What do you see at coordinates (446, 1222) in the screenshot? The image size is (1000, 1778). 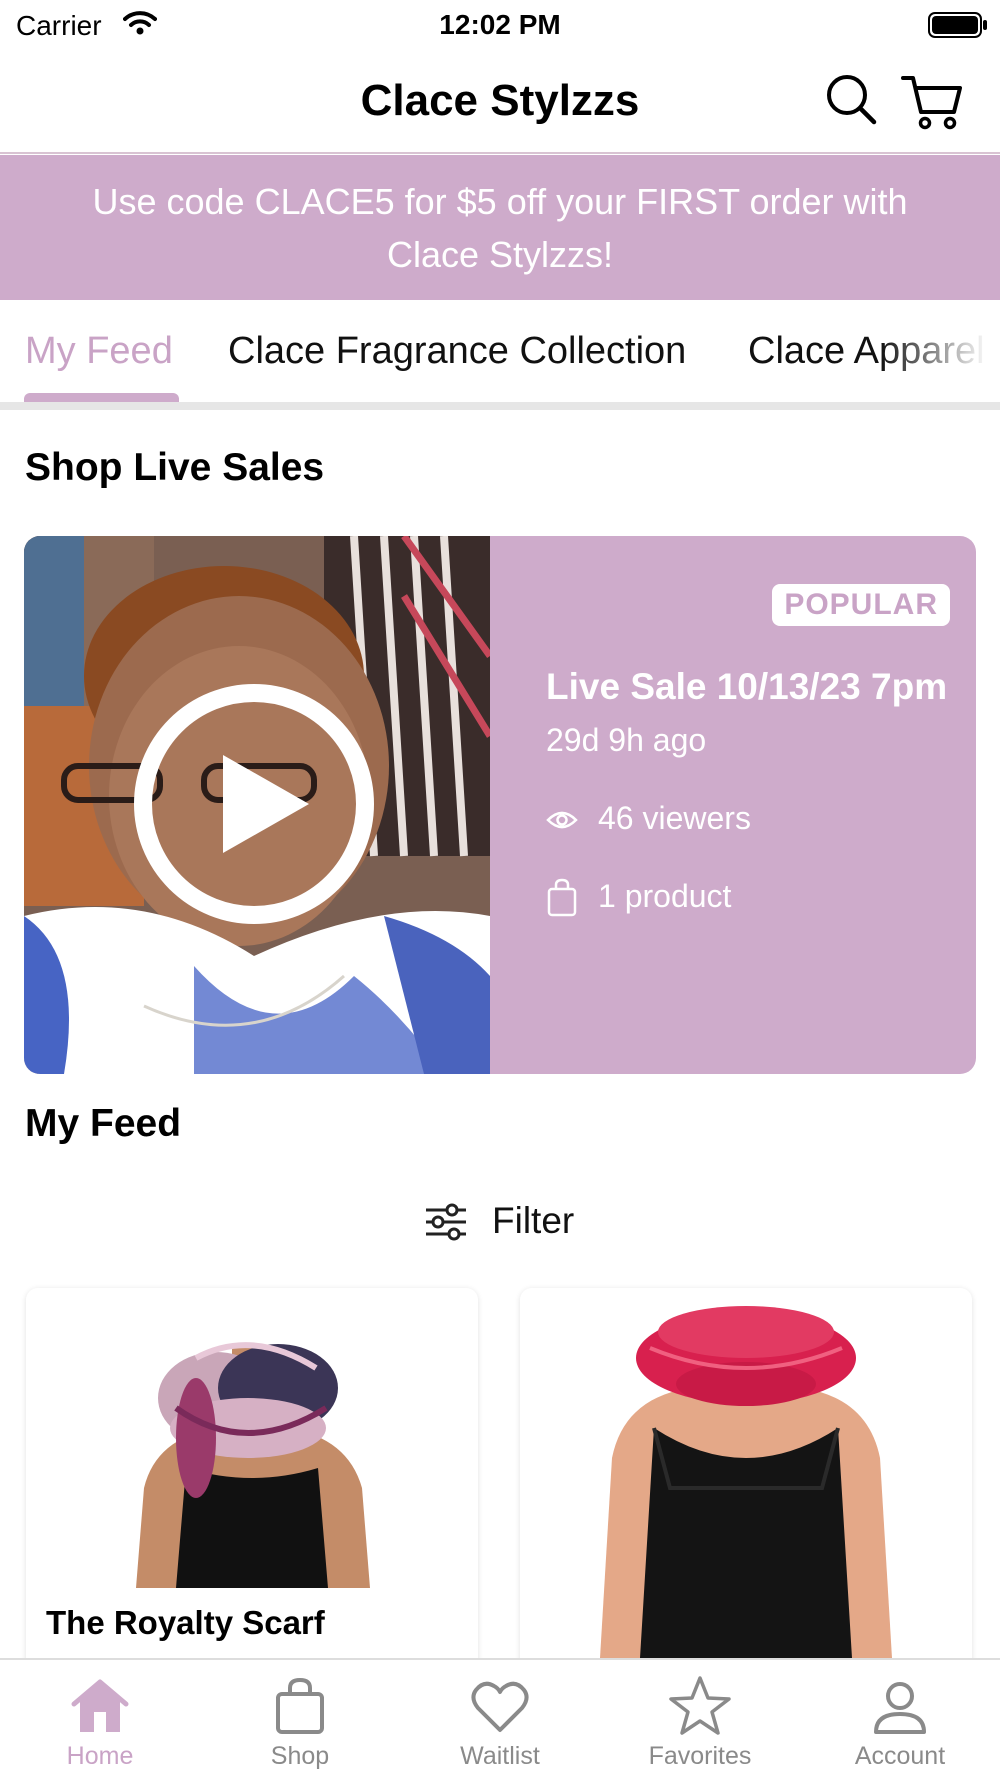 I see `filter-sliders-icon` at bounding box center [446, 1222].